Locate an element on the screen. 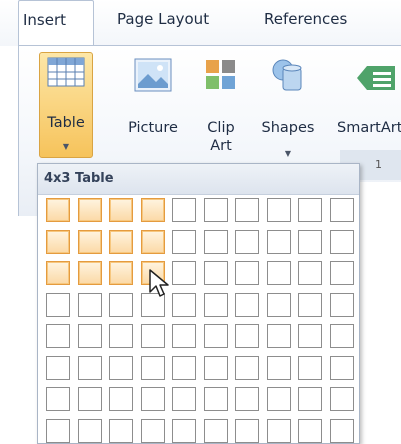  picture-button-label: Picture is located at coordinates (153, 128).